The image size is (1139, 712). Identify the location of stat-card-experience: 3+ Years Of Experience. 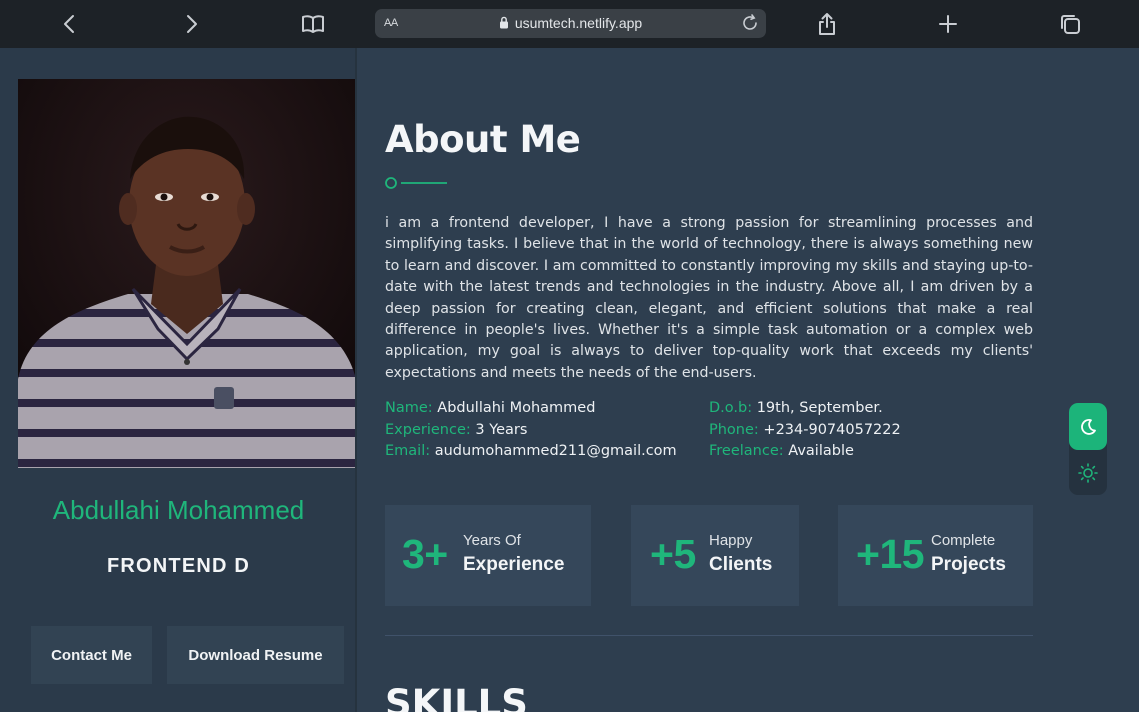
(488, 555).